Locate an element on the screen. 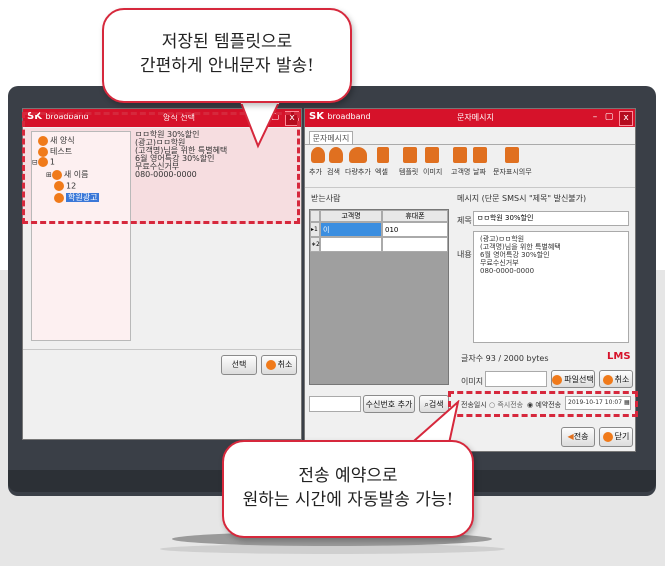  toolbar-label-image: 이미지 is located at coordinates (433, 172).